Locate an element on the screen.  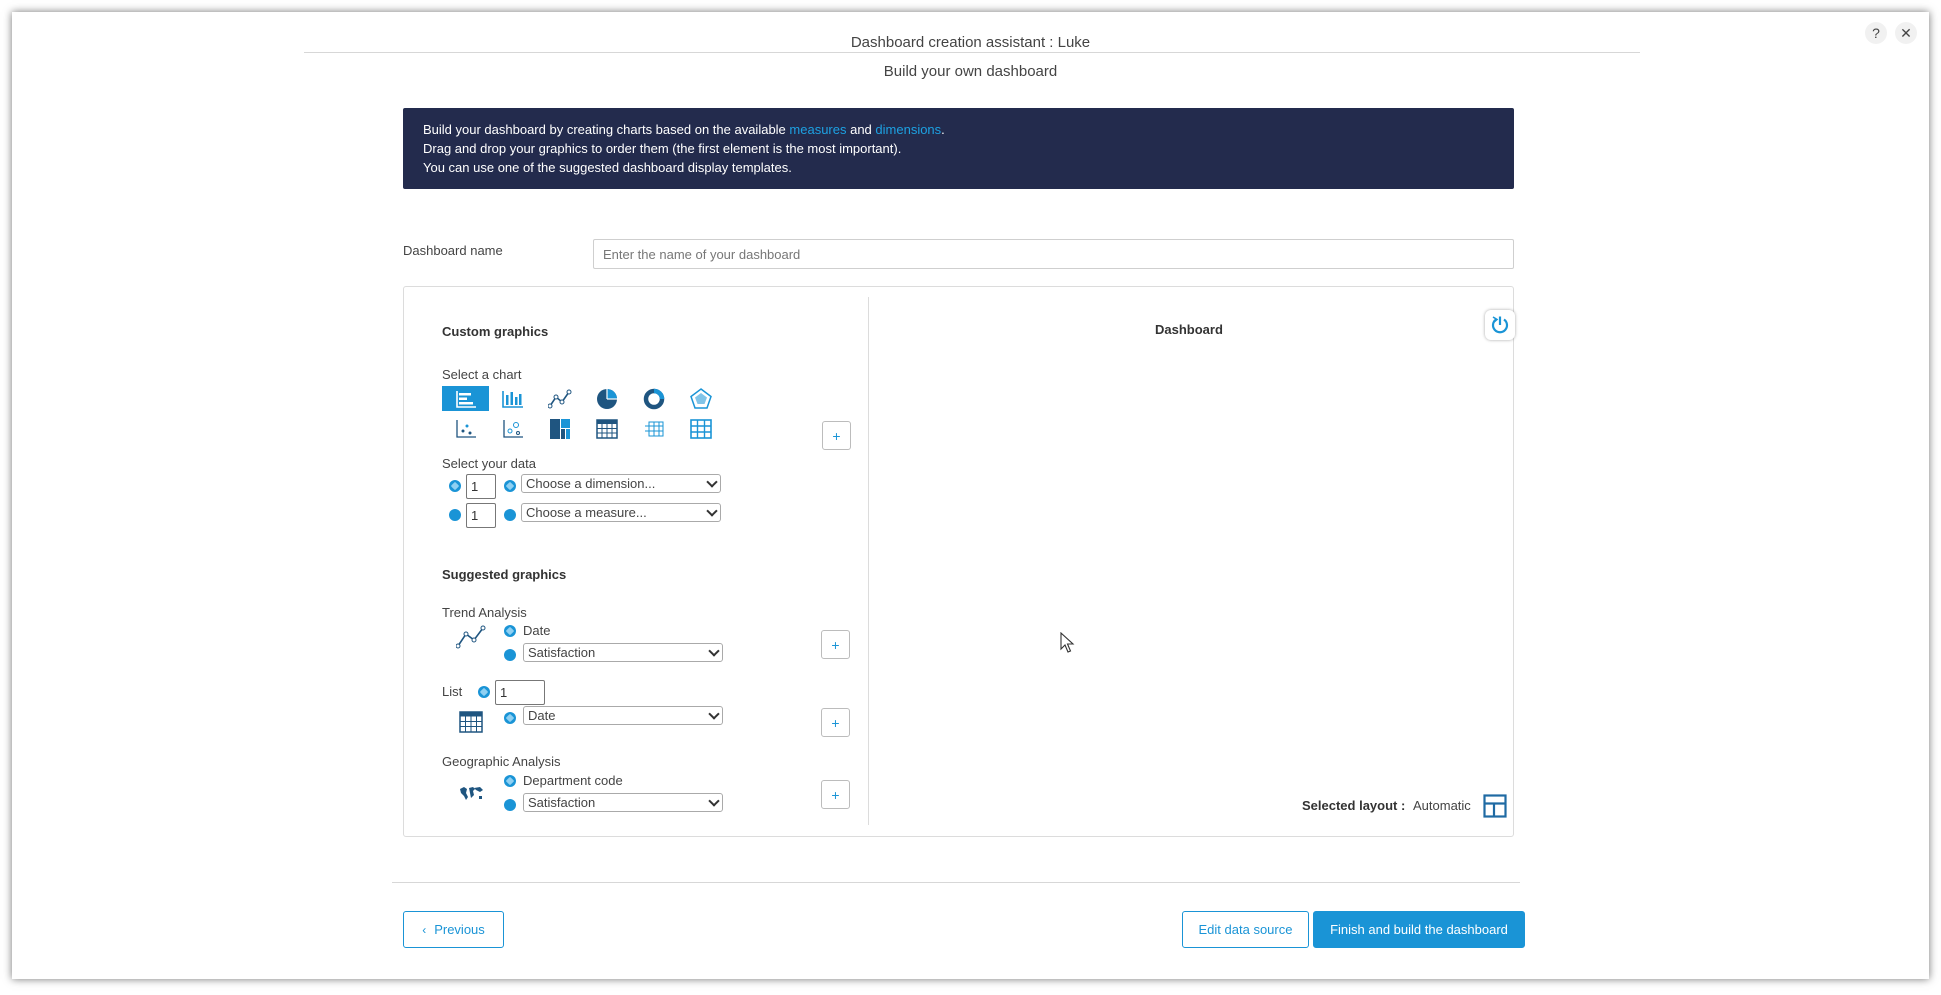
geo-measure-select: Satisfaction is located at coordinates (623, 802).